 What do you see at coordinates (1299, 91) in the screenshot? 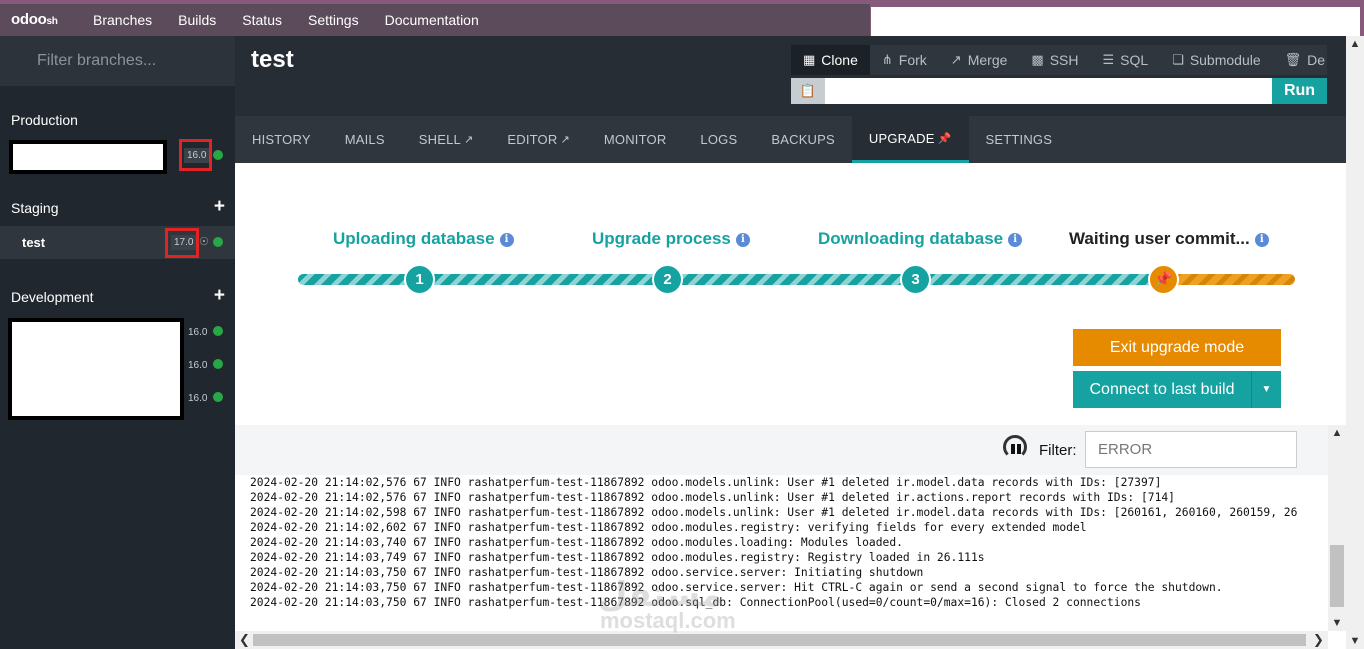
I see `run-button: Run` at bounding box center [1299, 91].